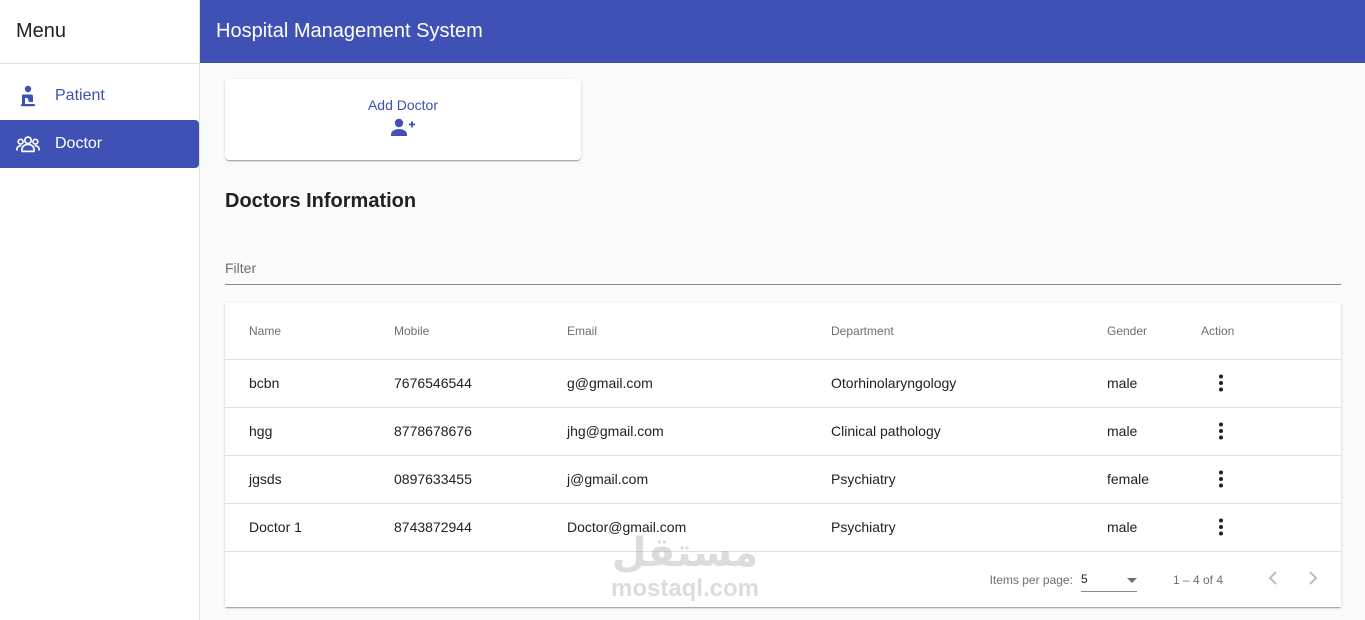  I want to click on doctors-group-icon, so click(28, 144).